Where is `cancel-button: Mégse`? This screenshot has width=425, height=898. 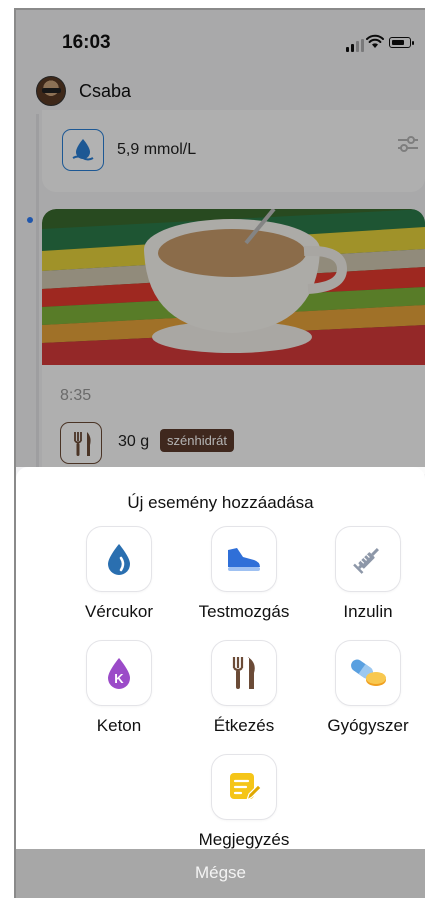 cancel-button: Mégse is located at coordinates (220, 873).